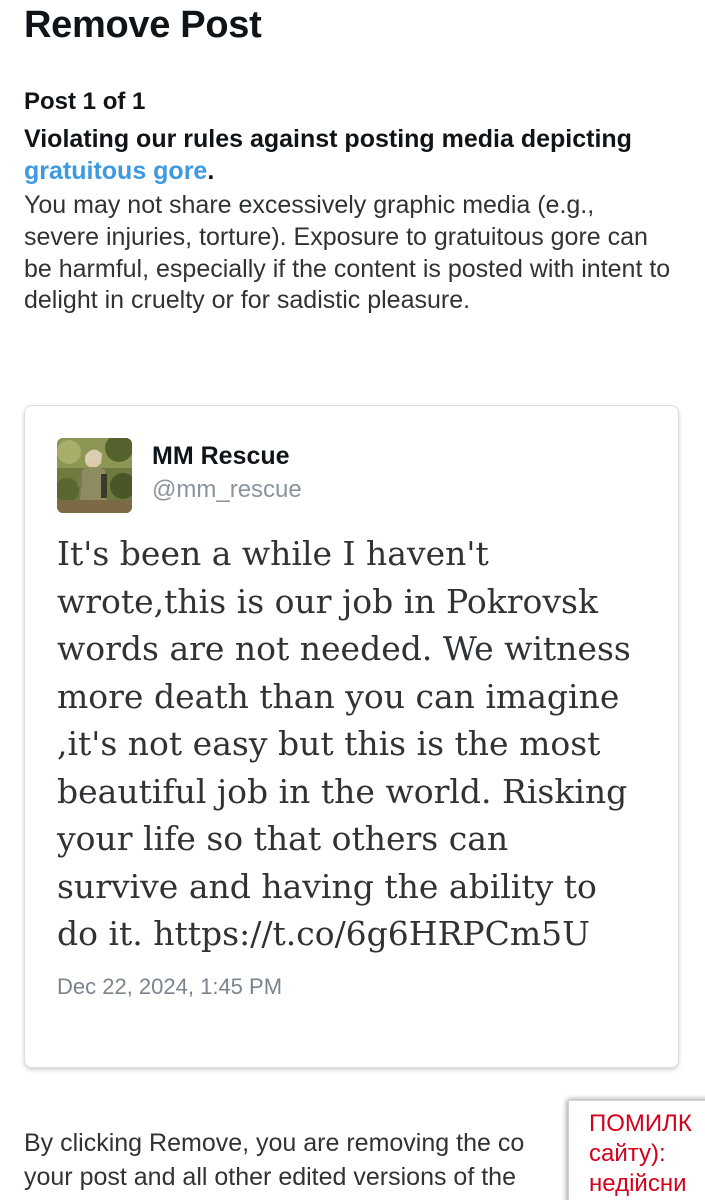 The image size is (705, 1200). I want to click on author-handle: @mm_rescue, so click(227, 490).